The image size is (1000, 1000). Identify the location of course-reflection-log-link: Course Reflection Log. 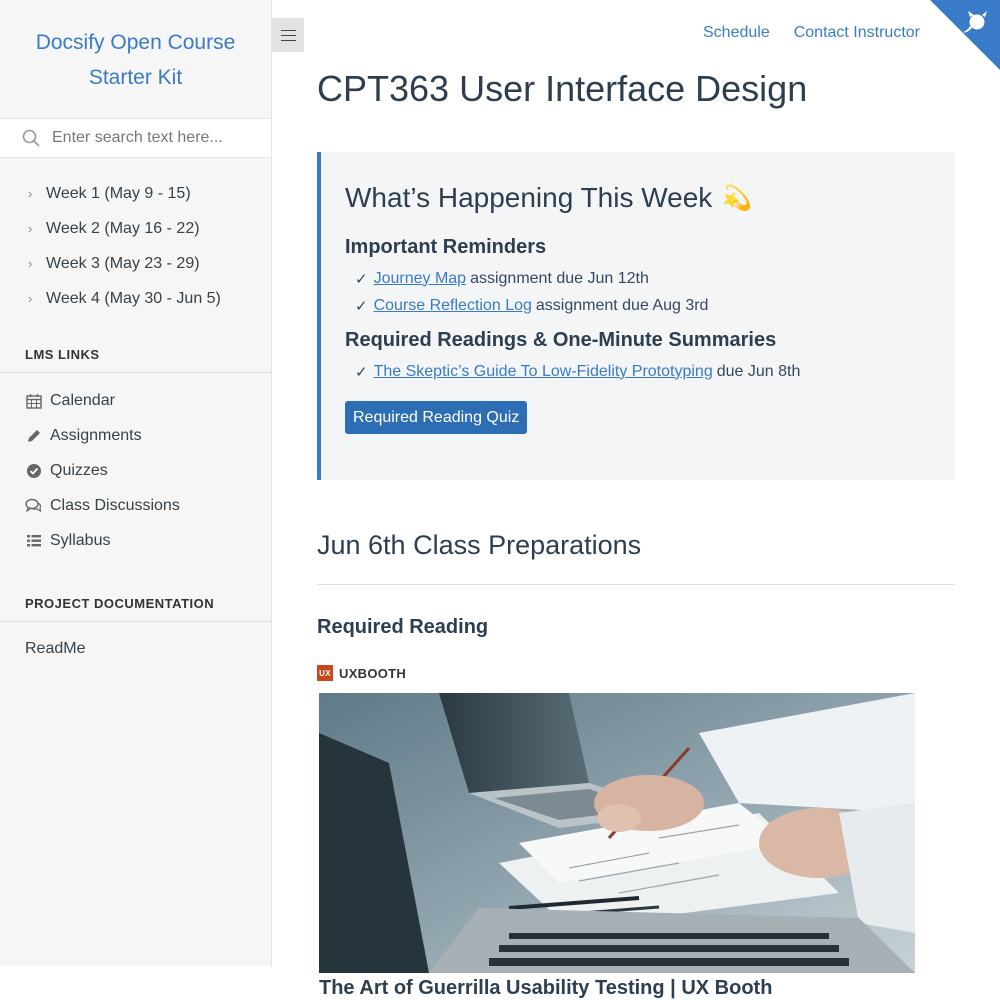
(453, 306).